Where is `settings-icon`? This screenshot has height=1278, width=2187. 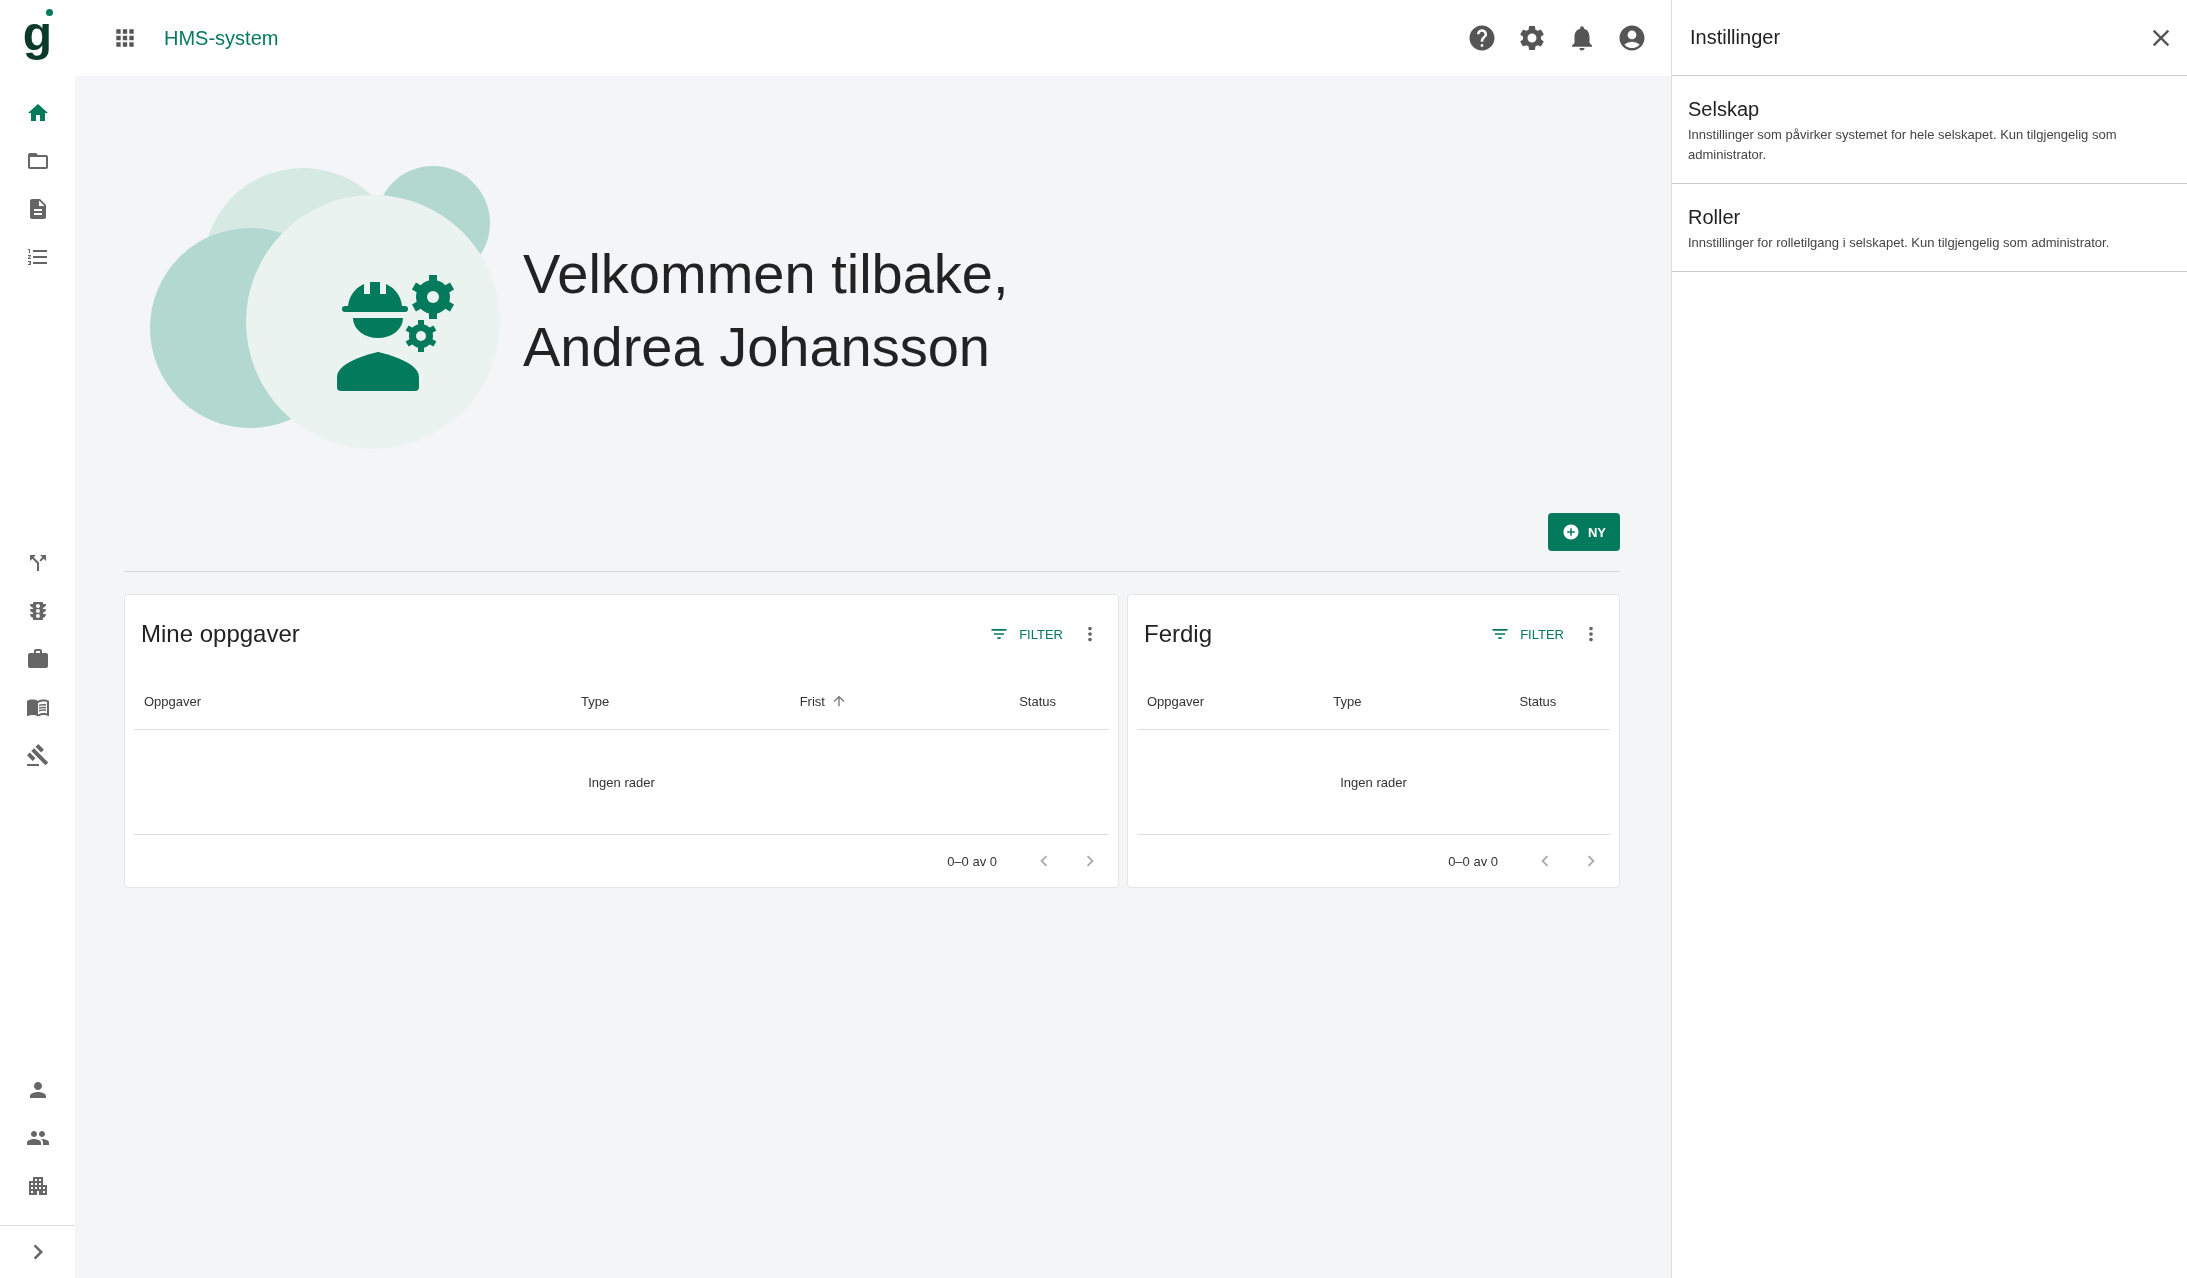 settings-icon is located at coordinates (1532, 38).